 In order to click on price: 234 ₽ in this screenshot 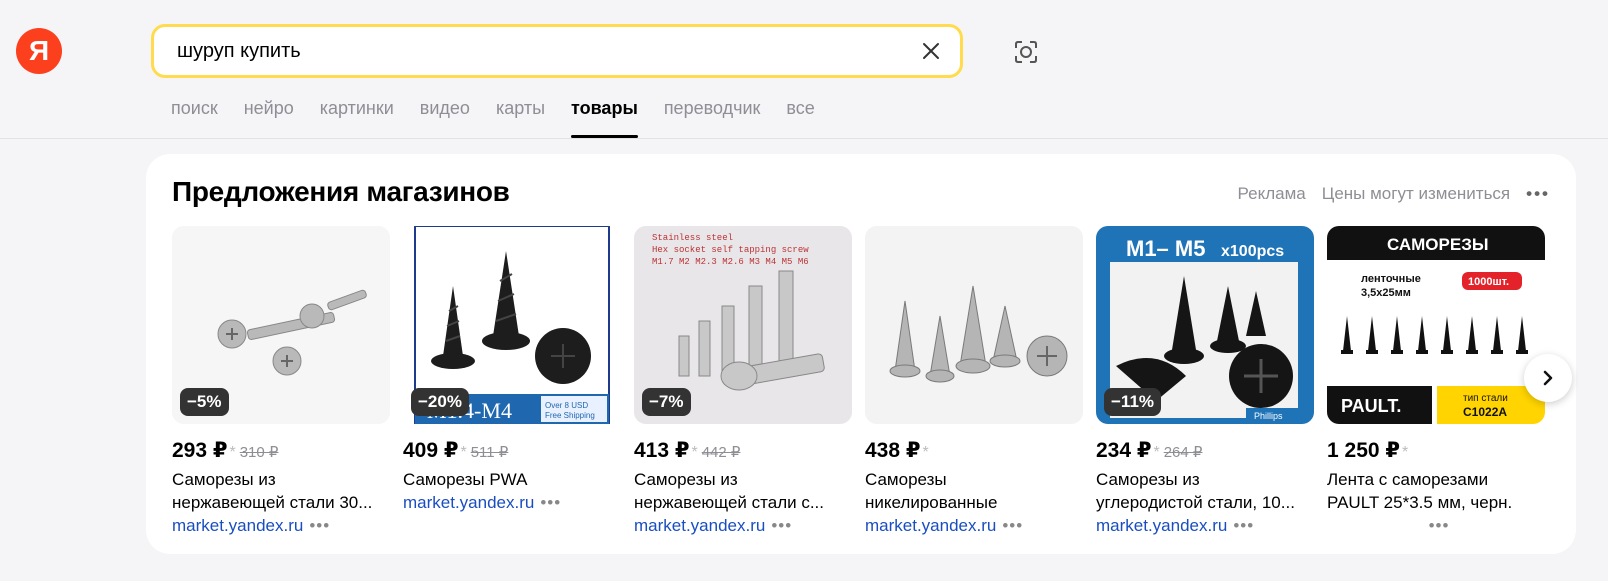, I will do `click(1124, 450)`.